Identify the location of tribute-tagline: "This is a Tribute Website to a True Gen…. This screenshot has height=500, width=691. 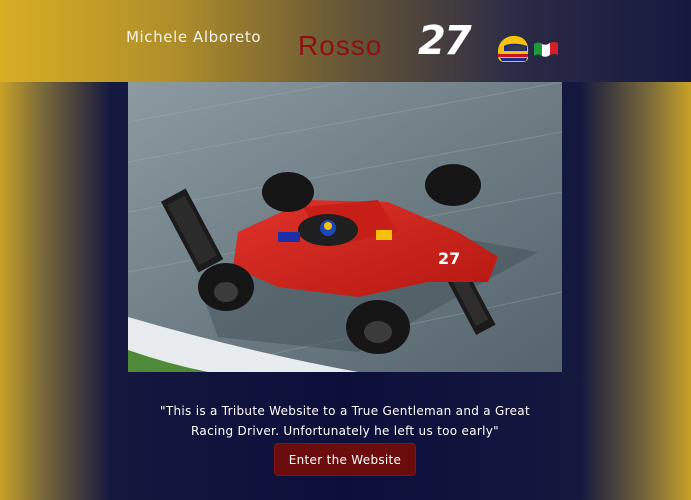
(345, 421).